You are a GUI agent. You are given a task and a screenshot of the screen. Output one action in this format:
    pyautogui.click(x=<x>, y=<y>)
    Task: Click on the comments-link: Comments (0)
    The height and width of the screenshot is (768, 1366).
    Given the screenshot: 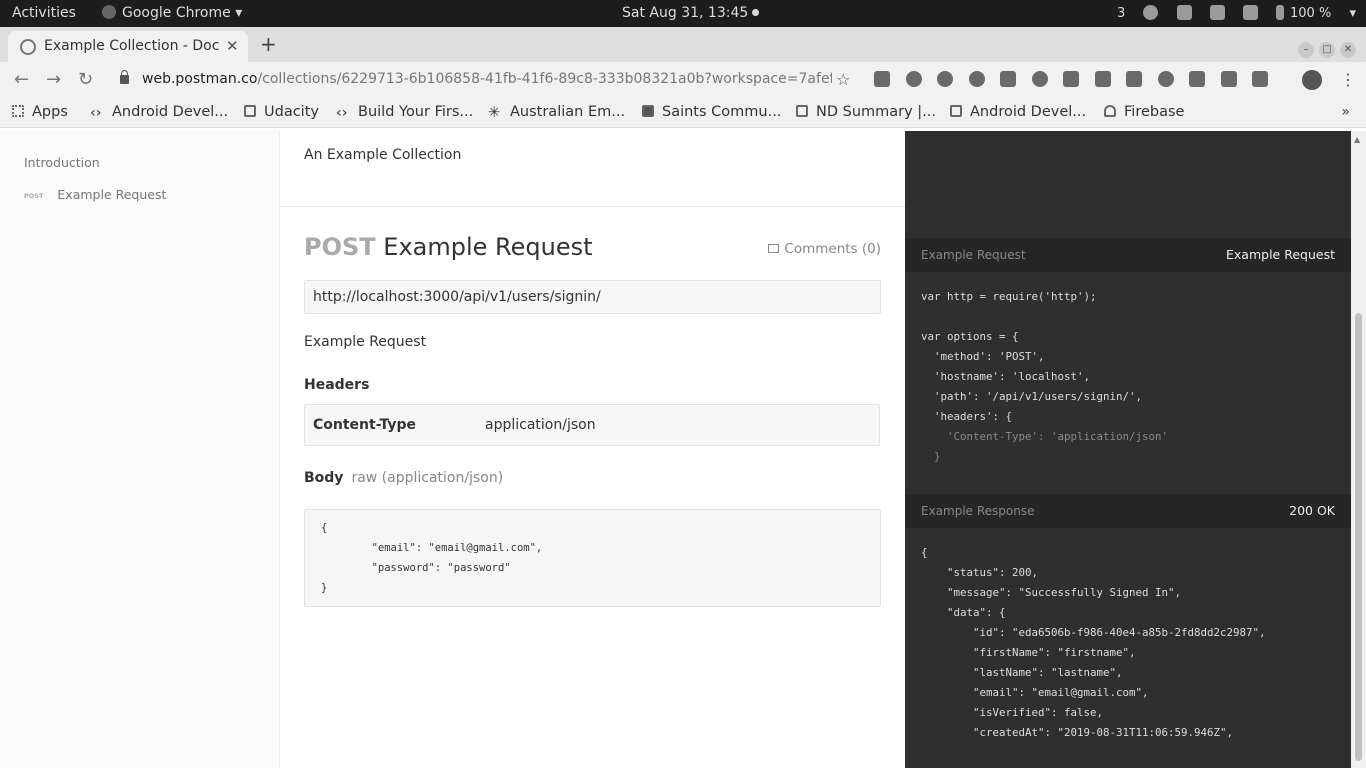 What is the action you would take?
    pyautogui.click(x=824, y=249)
    